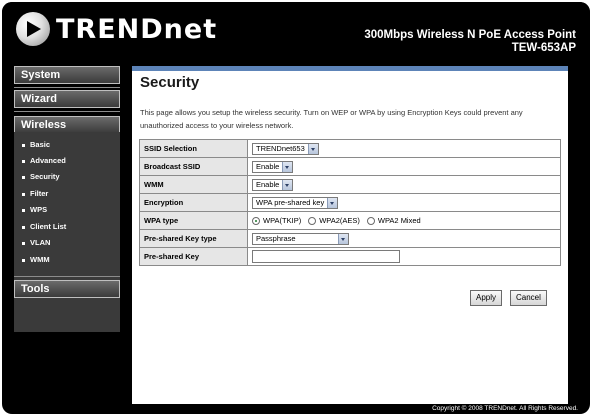  I want to click on form-value: WPA(TKIP) WPA2(AES) WPA2 Mixed, so click(404, 220).